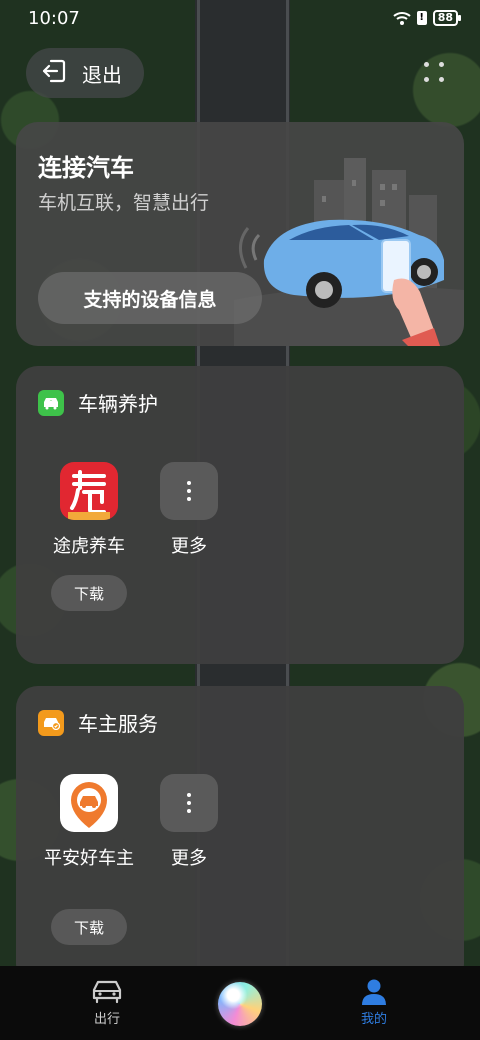 The image size is (480, 1040). I want to click on status-icons: ! 88, so click(427, 18).